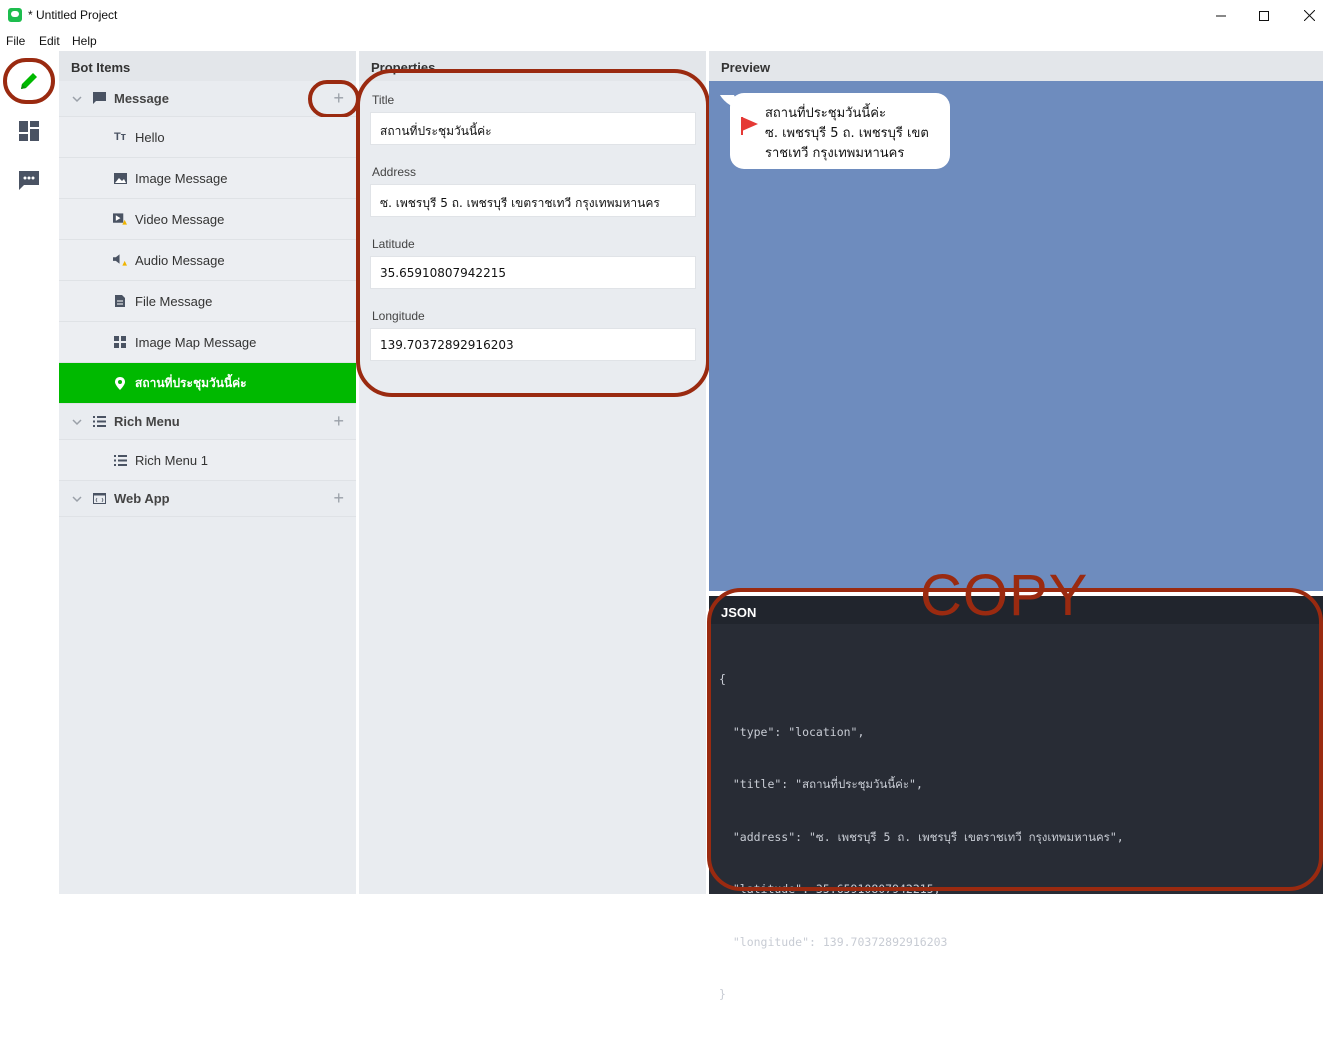  Describe the element at coordinates (207, 422) in the screenshot. I see `tree-group-rich-menu: Rich Menu +` at that location.